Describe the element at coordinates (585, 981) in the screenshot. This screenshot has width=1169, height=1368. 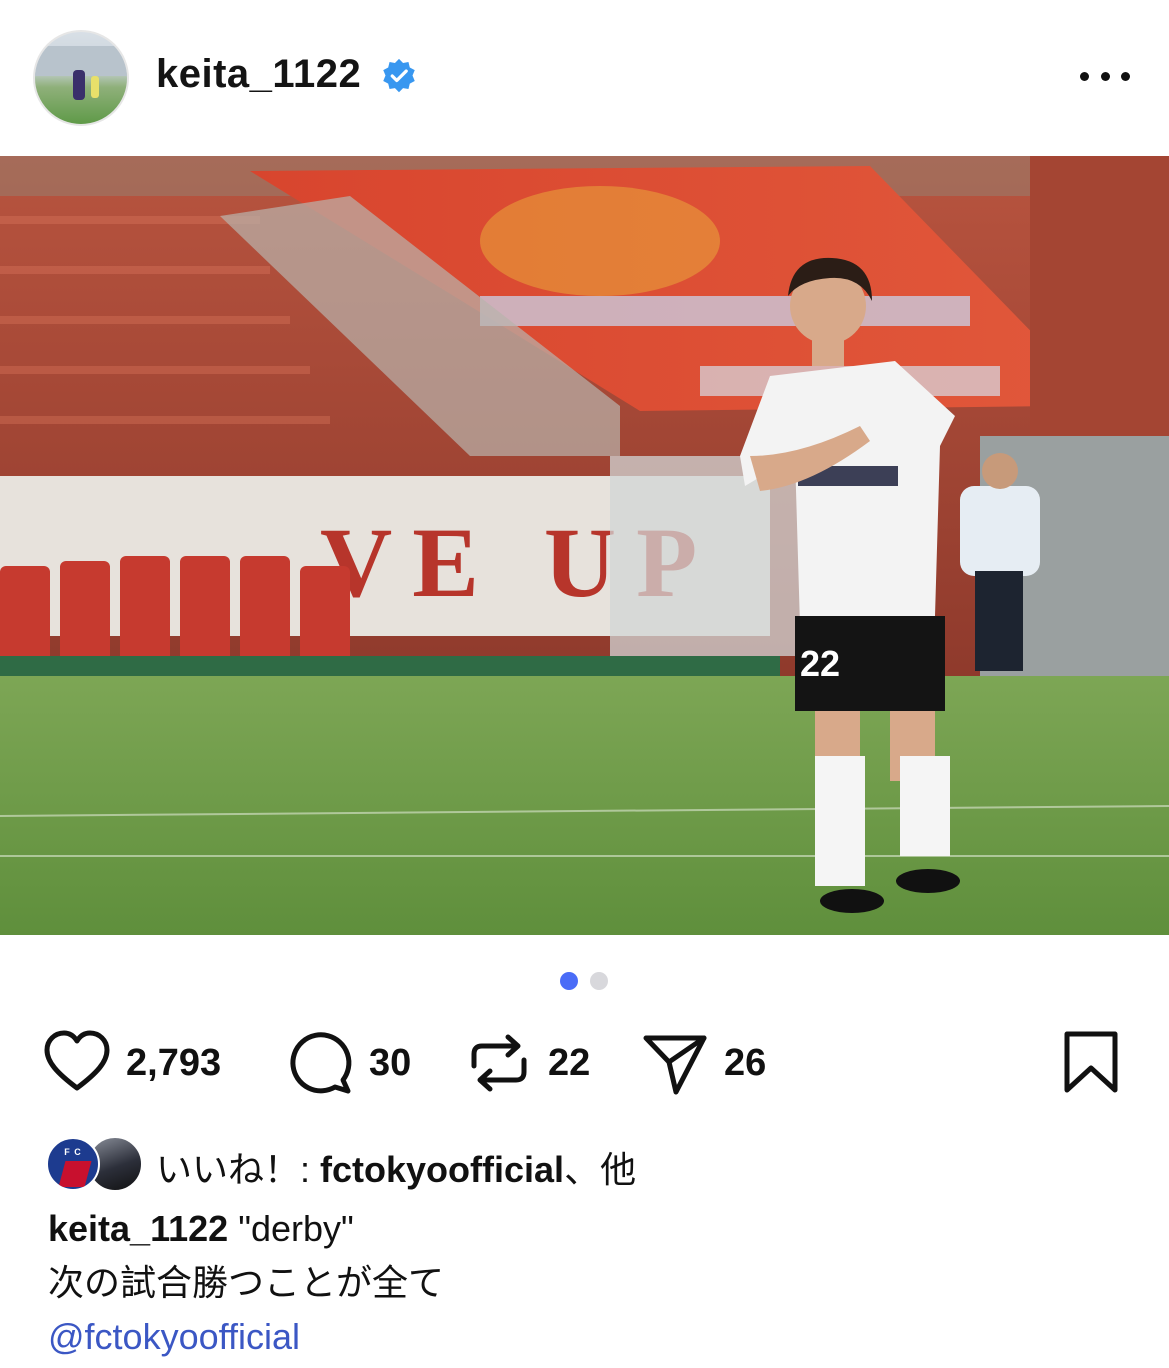
I see `carousel-indicator` at that location.